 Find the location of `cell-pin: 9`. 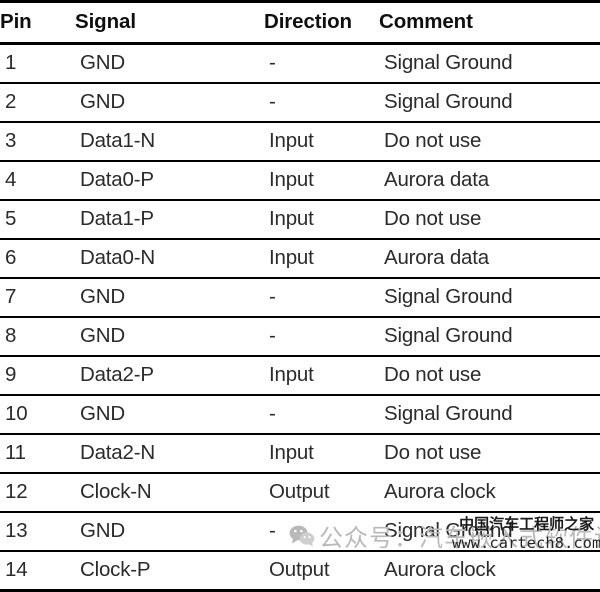

cell-pin: 9 is located at coordinates (37, 376).